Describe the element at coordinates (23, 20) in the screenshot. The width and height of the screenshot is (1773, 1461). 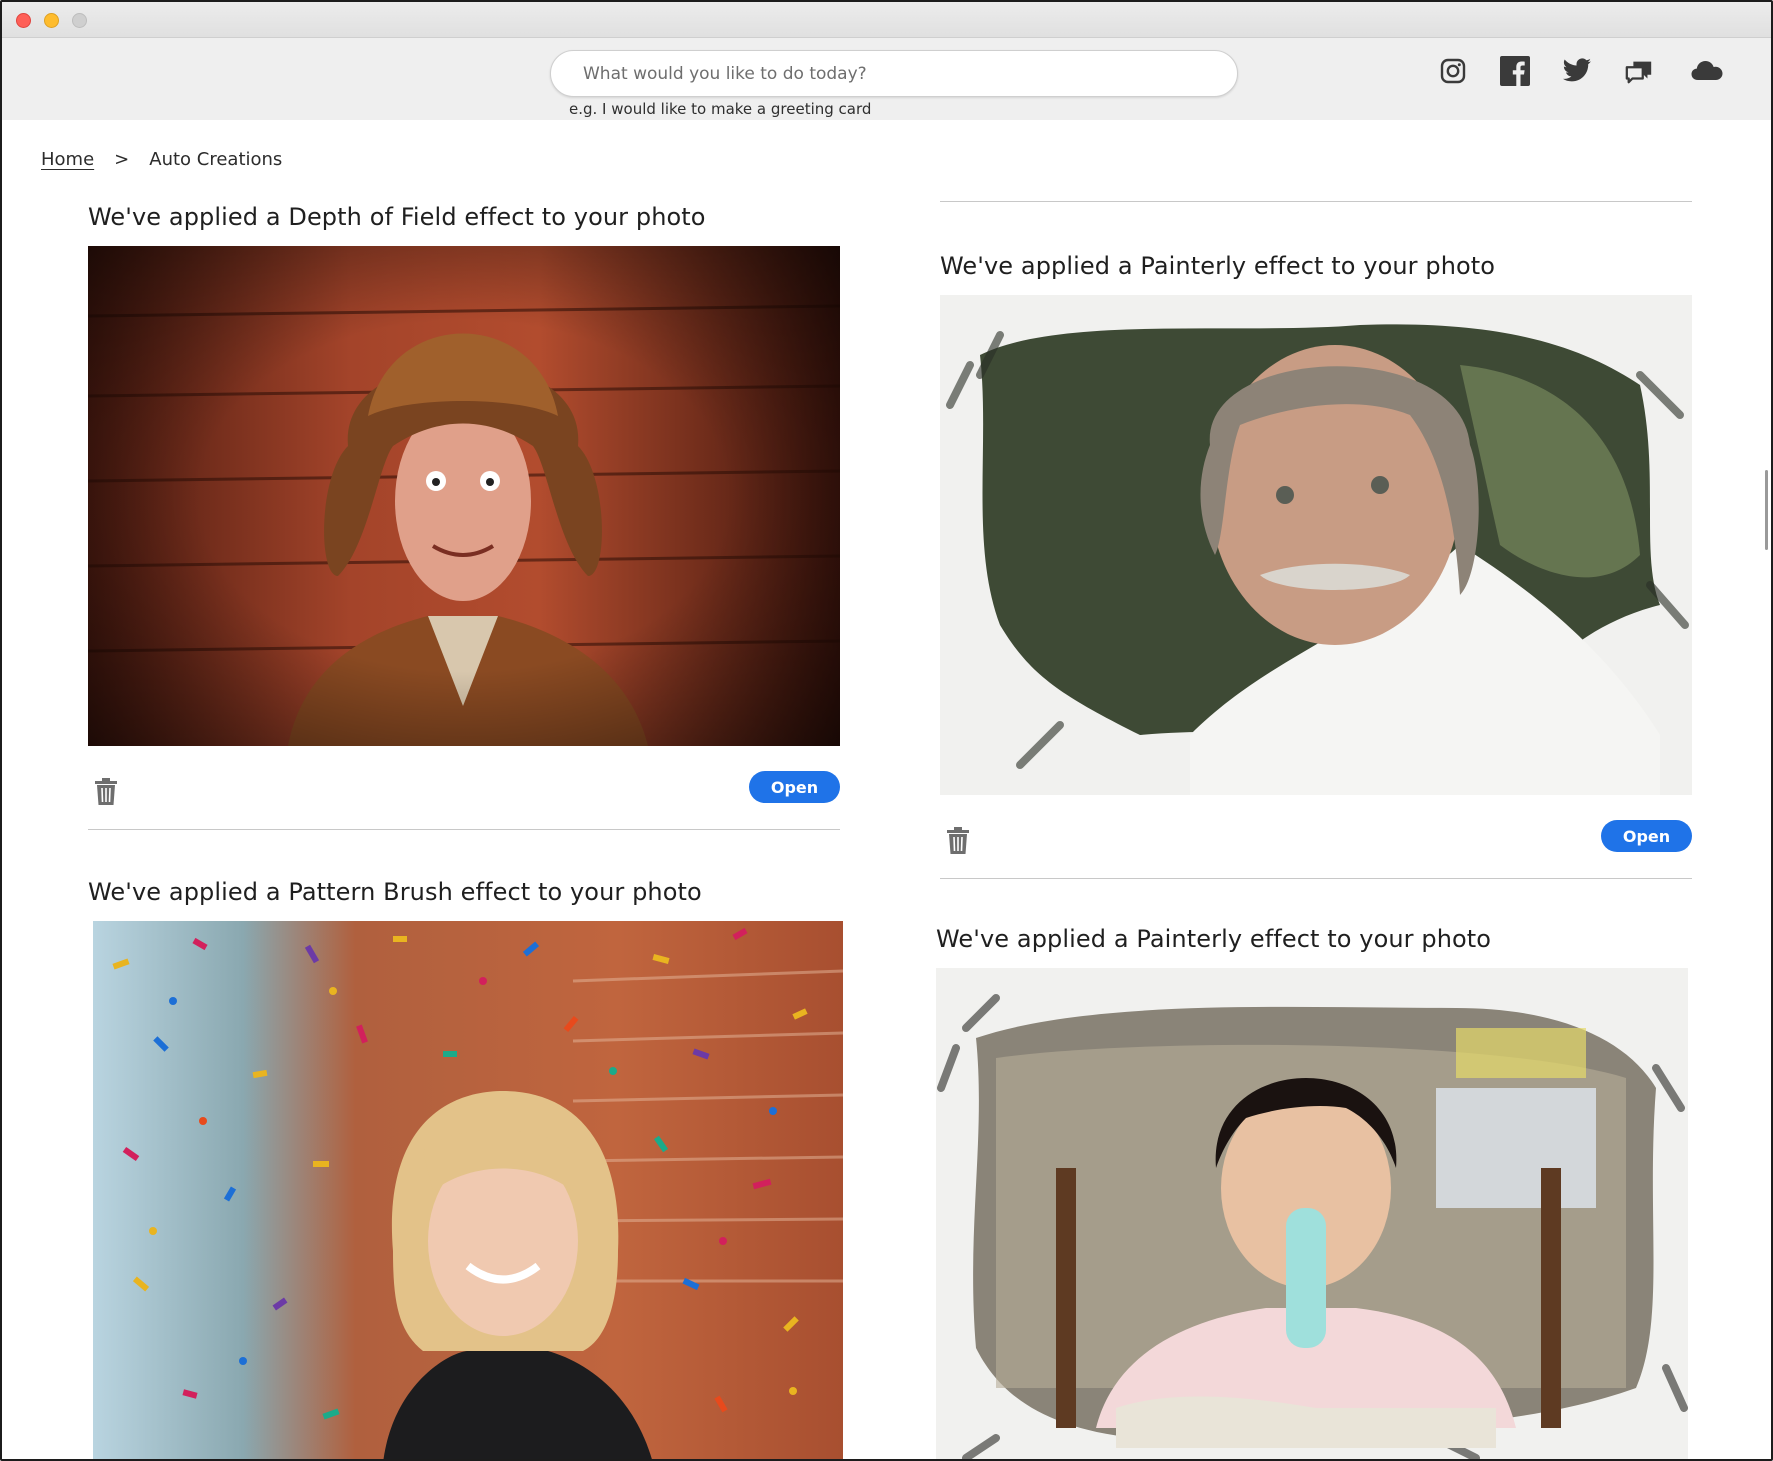
I see `close-window-button` at that location.